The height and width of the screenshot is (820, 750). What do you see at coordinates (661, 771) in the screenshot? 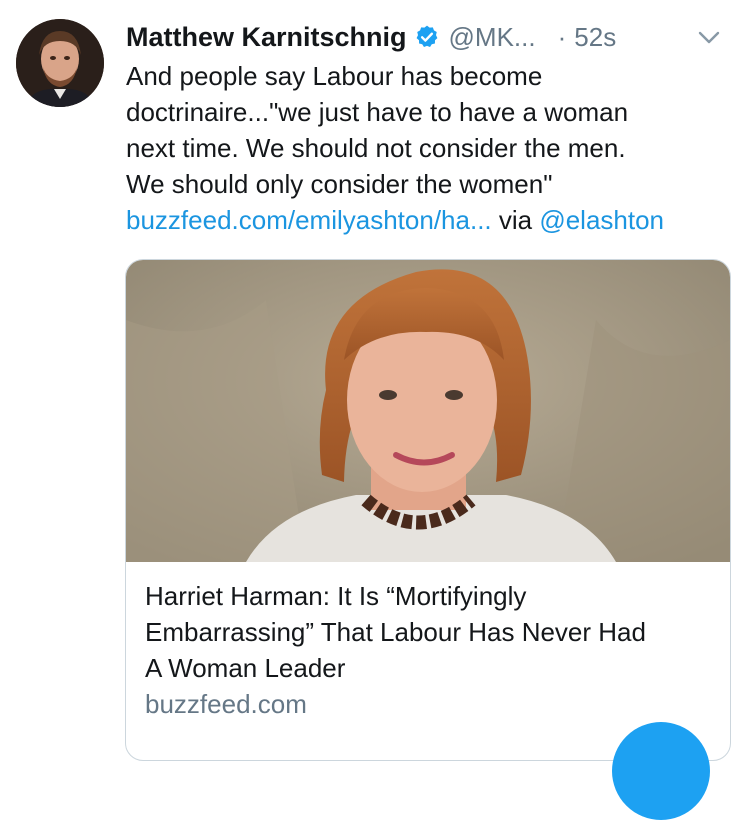
I see `compose-fab` at bounding box center [661, 771].